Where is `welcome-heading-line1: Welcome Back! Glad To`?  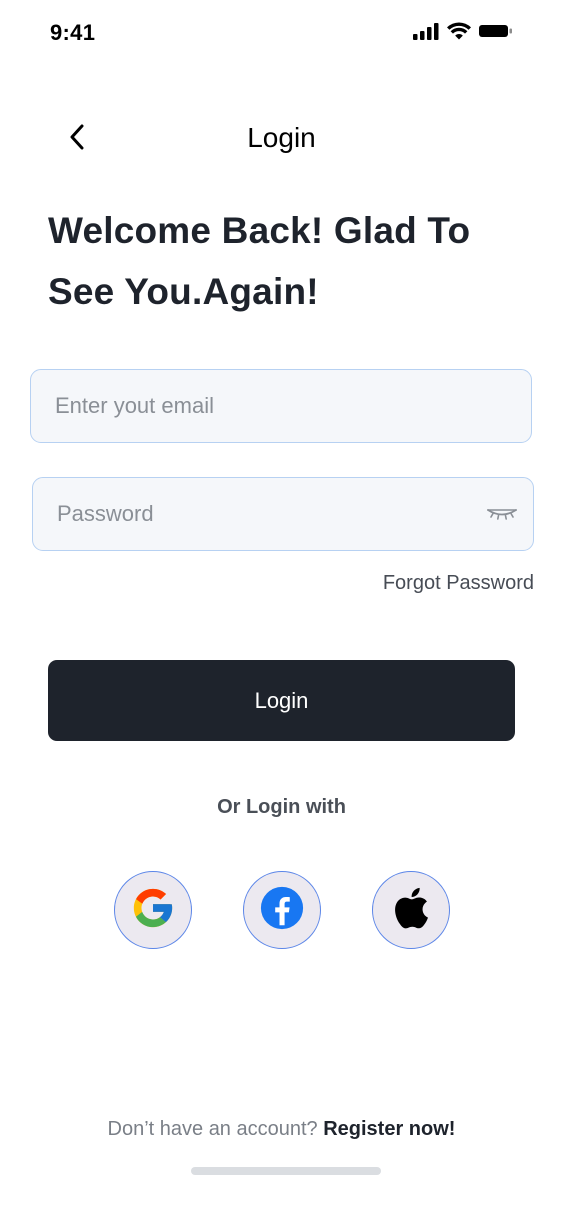
welcome-heading-line1: Welcome Back! Glad To is located at coordinates (259, 230).